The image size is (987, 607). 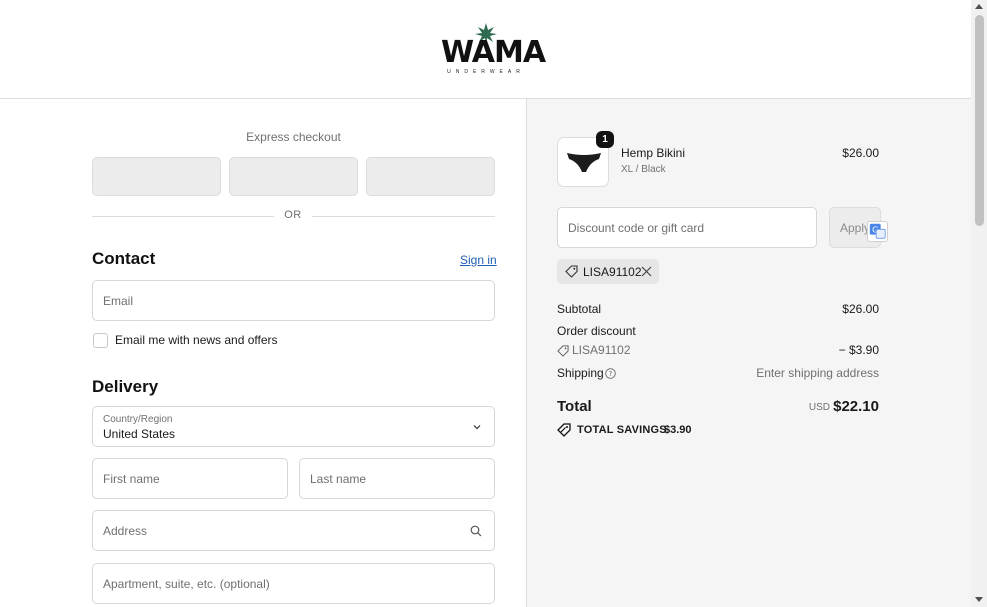 I want to click on divider-right, so click(x=403, y=216).